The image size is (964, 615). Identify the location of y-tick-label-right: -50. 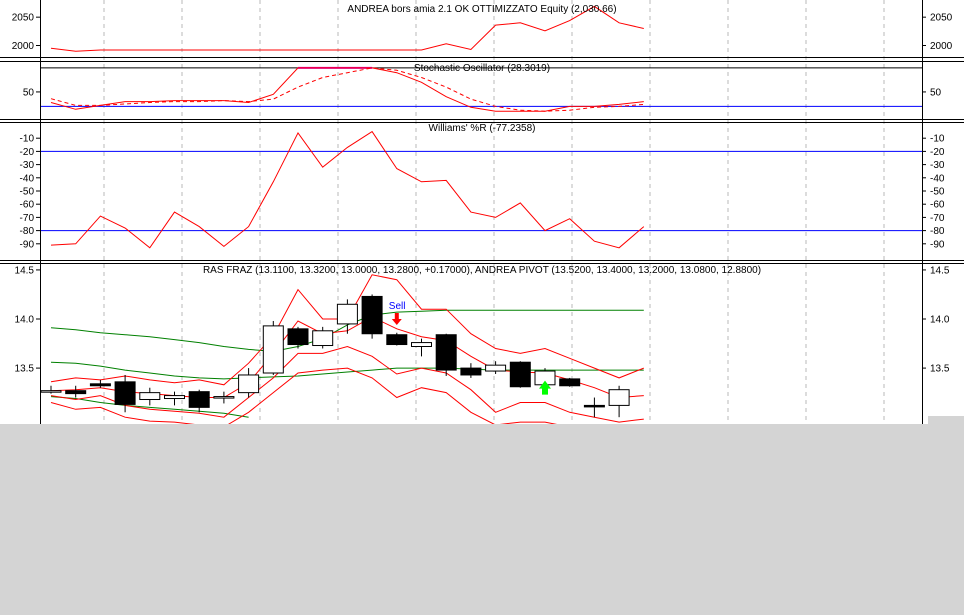
(937, 192).